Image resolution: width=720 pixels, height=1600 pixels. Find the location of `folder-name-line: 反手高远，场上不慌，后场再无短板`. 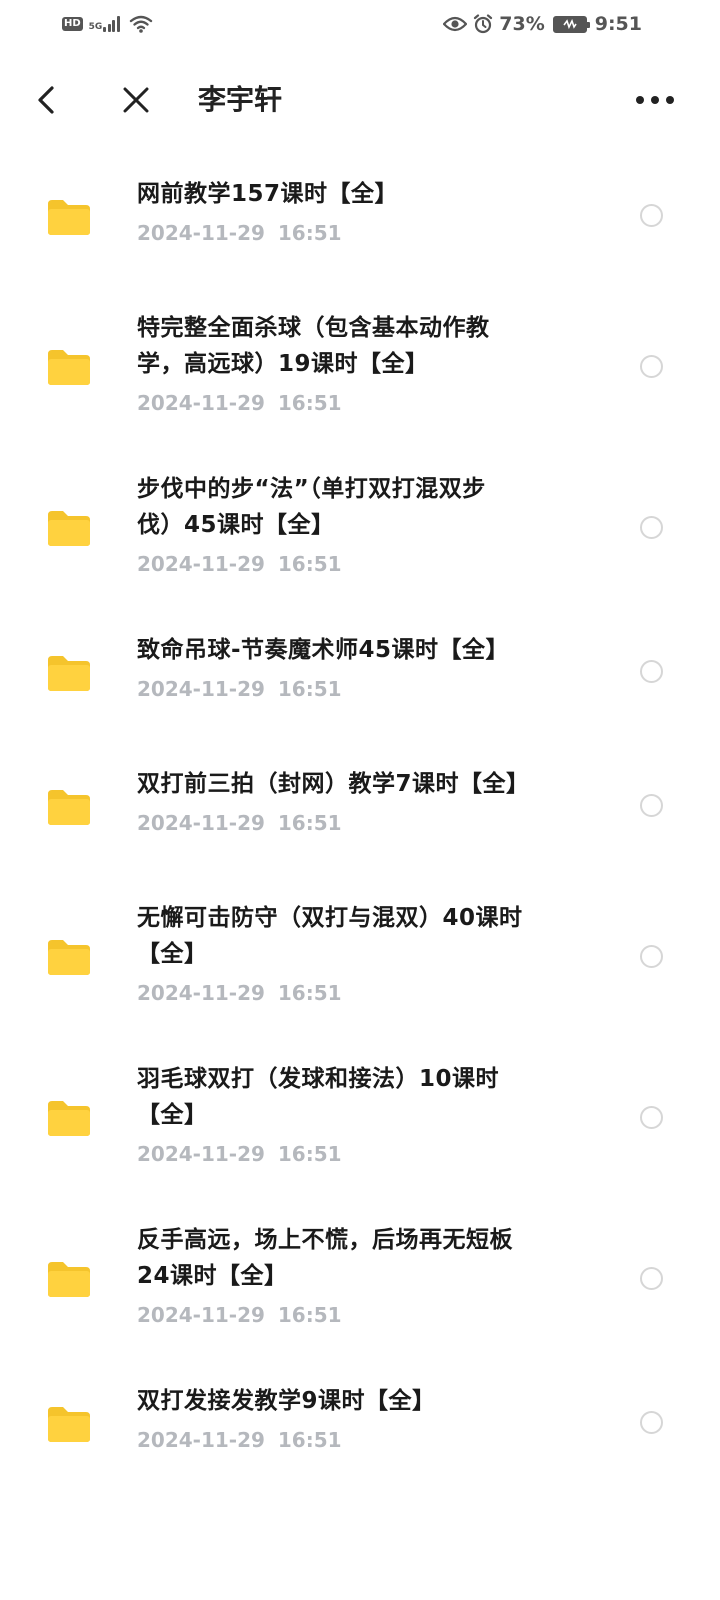

folder-name-line: 反手高远，场上不慌，后场再无短板 is located at coordinates (325, 1240).